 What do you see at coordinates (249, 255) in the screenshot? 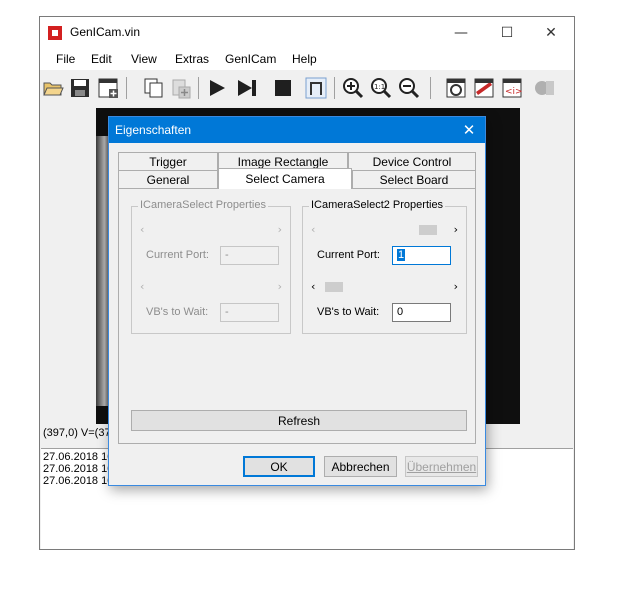
I see `current-port-field: -` at bounding box center [249, 255].